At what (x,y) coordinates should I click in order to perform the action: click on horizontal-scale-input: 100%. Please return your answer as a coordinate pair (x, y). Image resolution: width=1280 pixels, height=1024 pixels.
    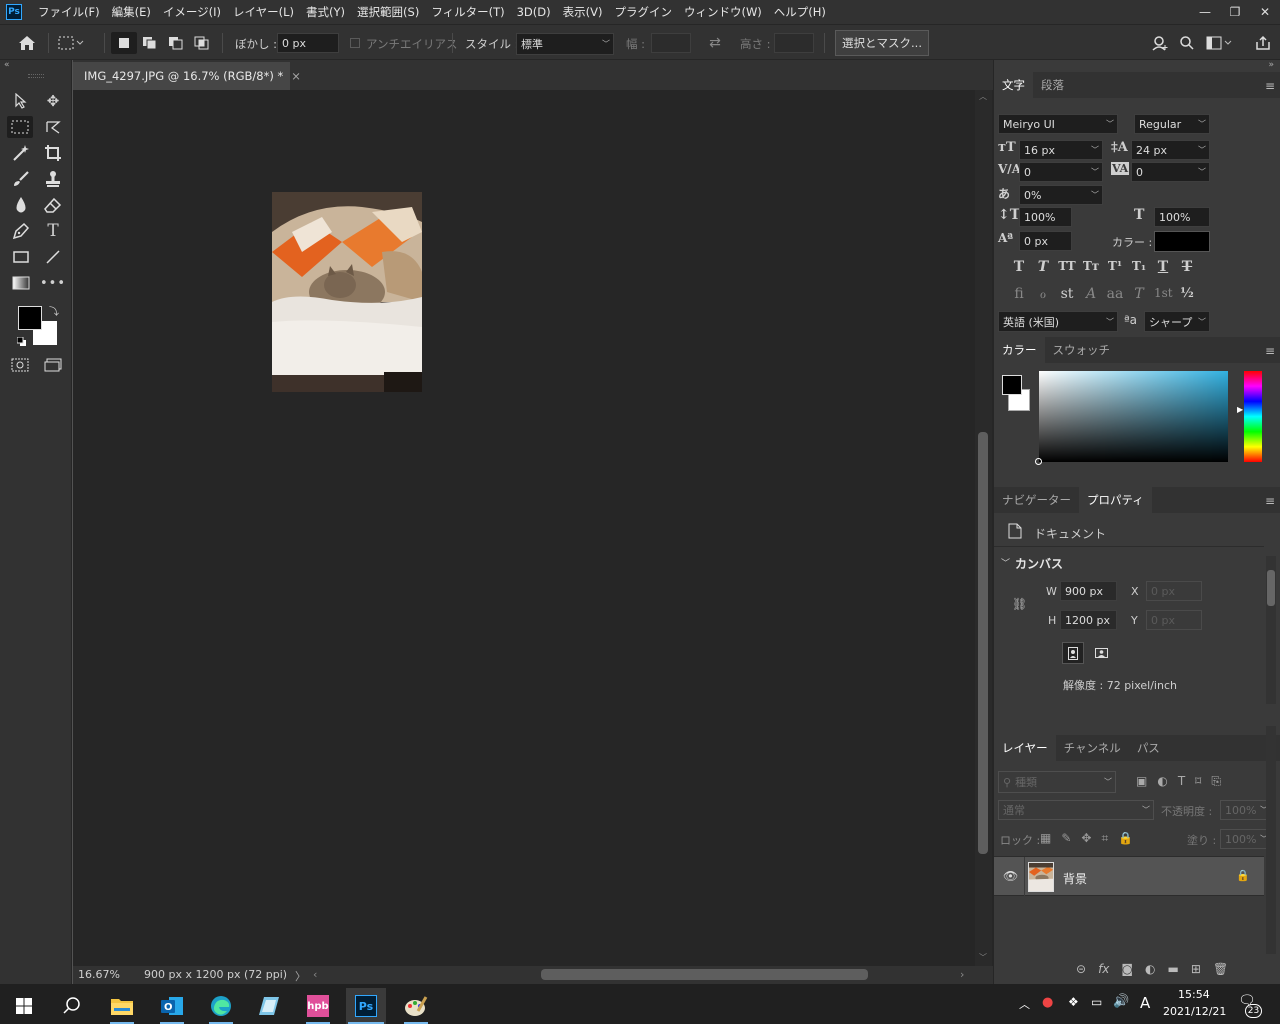
    Looking at the image, I should click on (1182, 217).